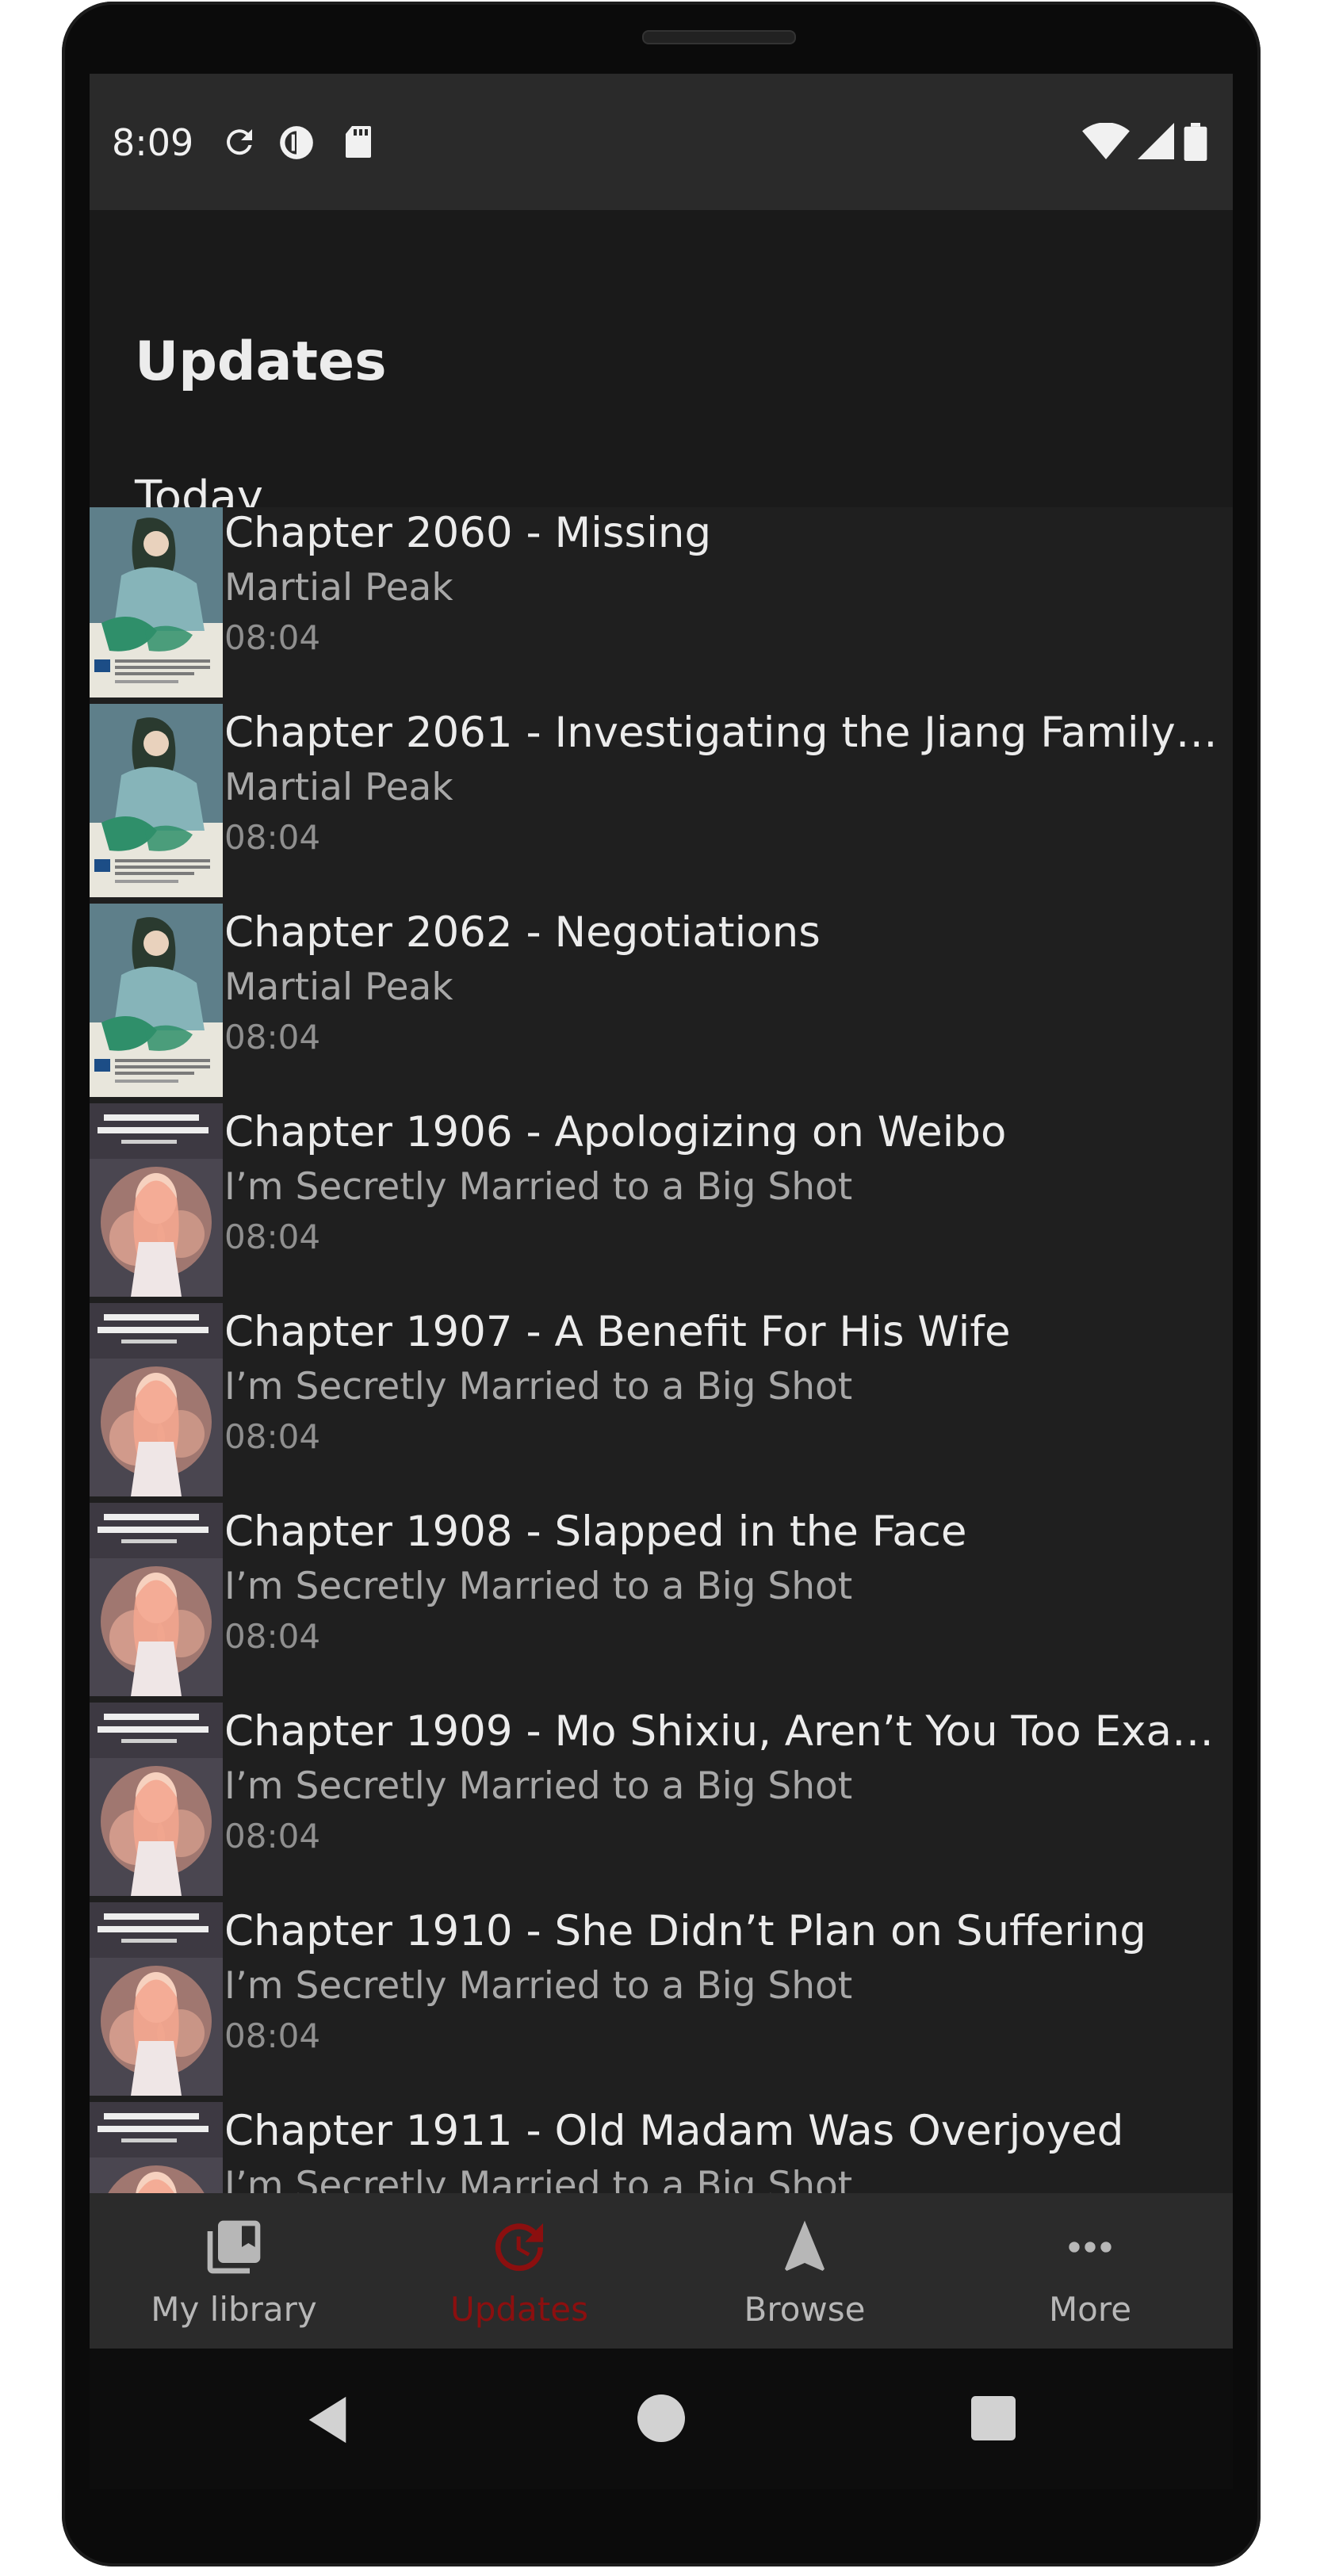  I want to click on data-saver-icon, so click(296, 142).